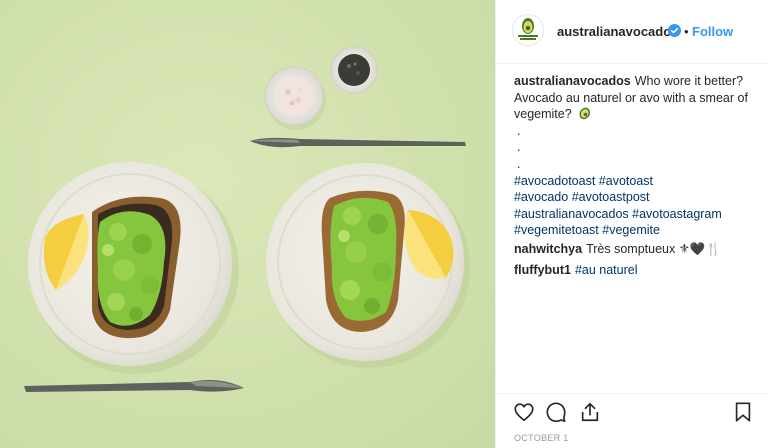 The width and height of the screenshot is (768, 448). What do you see at coordinates (611, 197) in the screenshot?
I see `hashtag: #avotoastpost` at bounding box center [611, 197].